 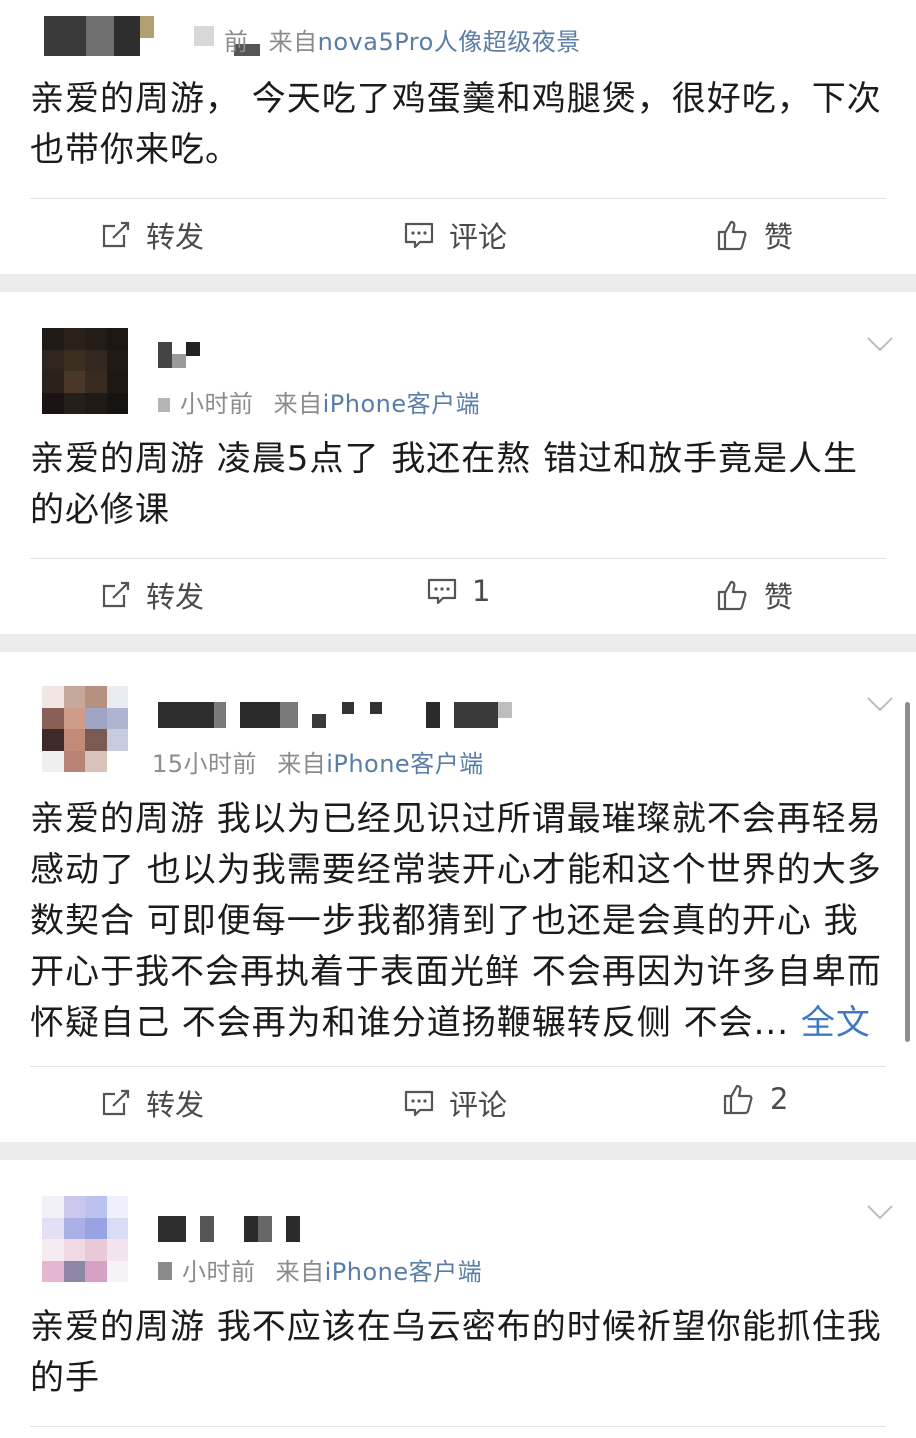 I want to click on like-button: 2, so click(x=755, y=1099).